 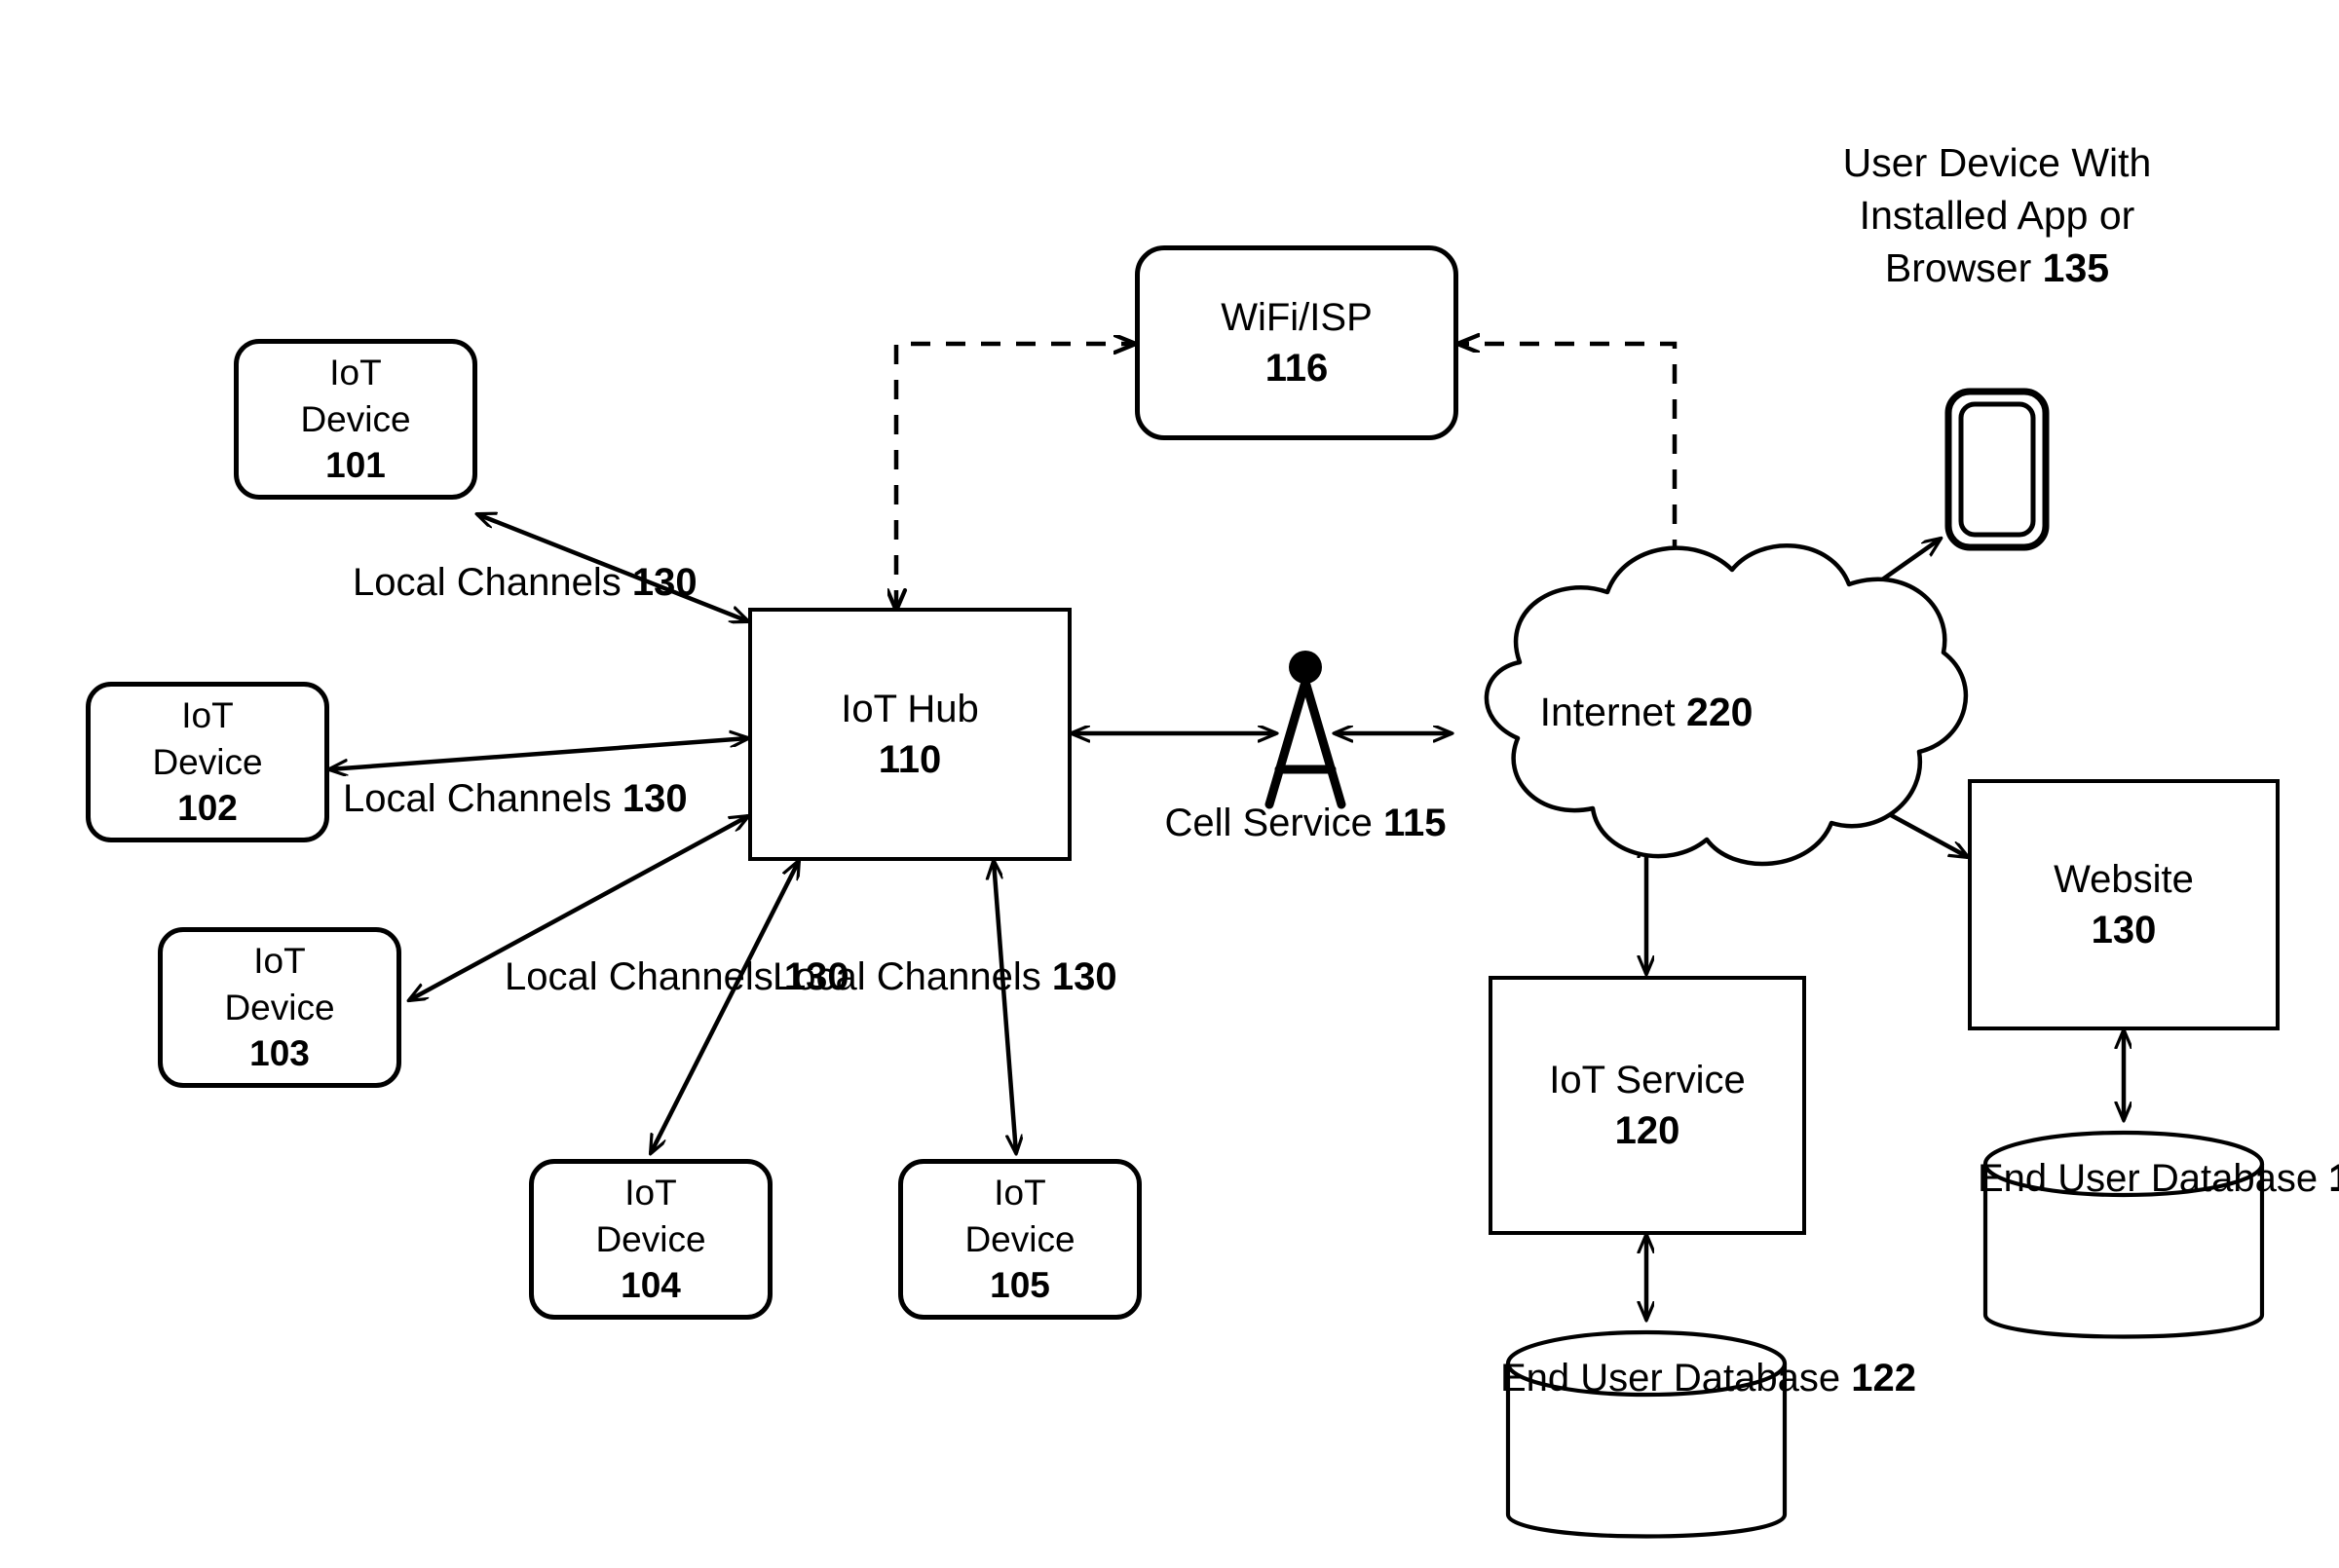 What do you see at coordinates (1757, 1378) in the screenshot?
I see `database-122-label-line2: Database` at bounding box center [1757, 1378].